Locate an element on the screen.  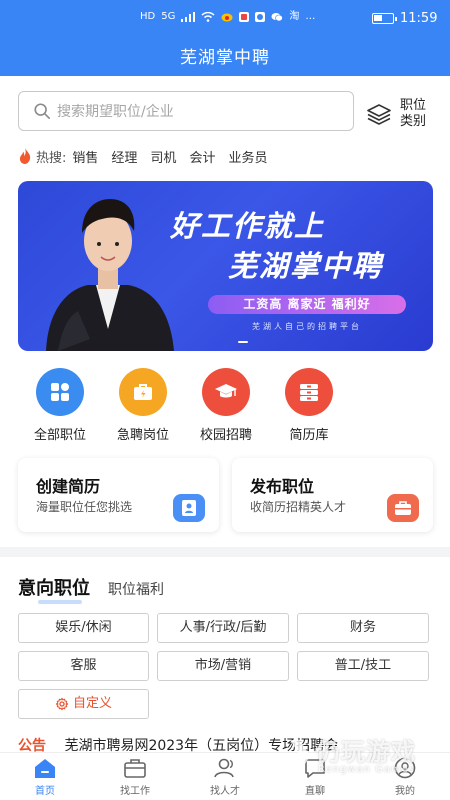
section-divider is located at coordinates (225, 552).